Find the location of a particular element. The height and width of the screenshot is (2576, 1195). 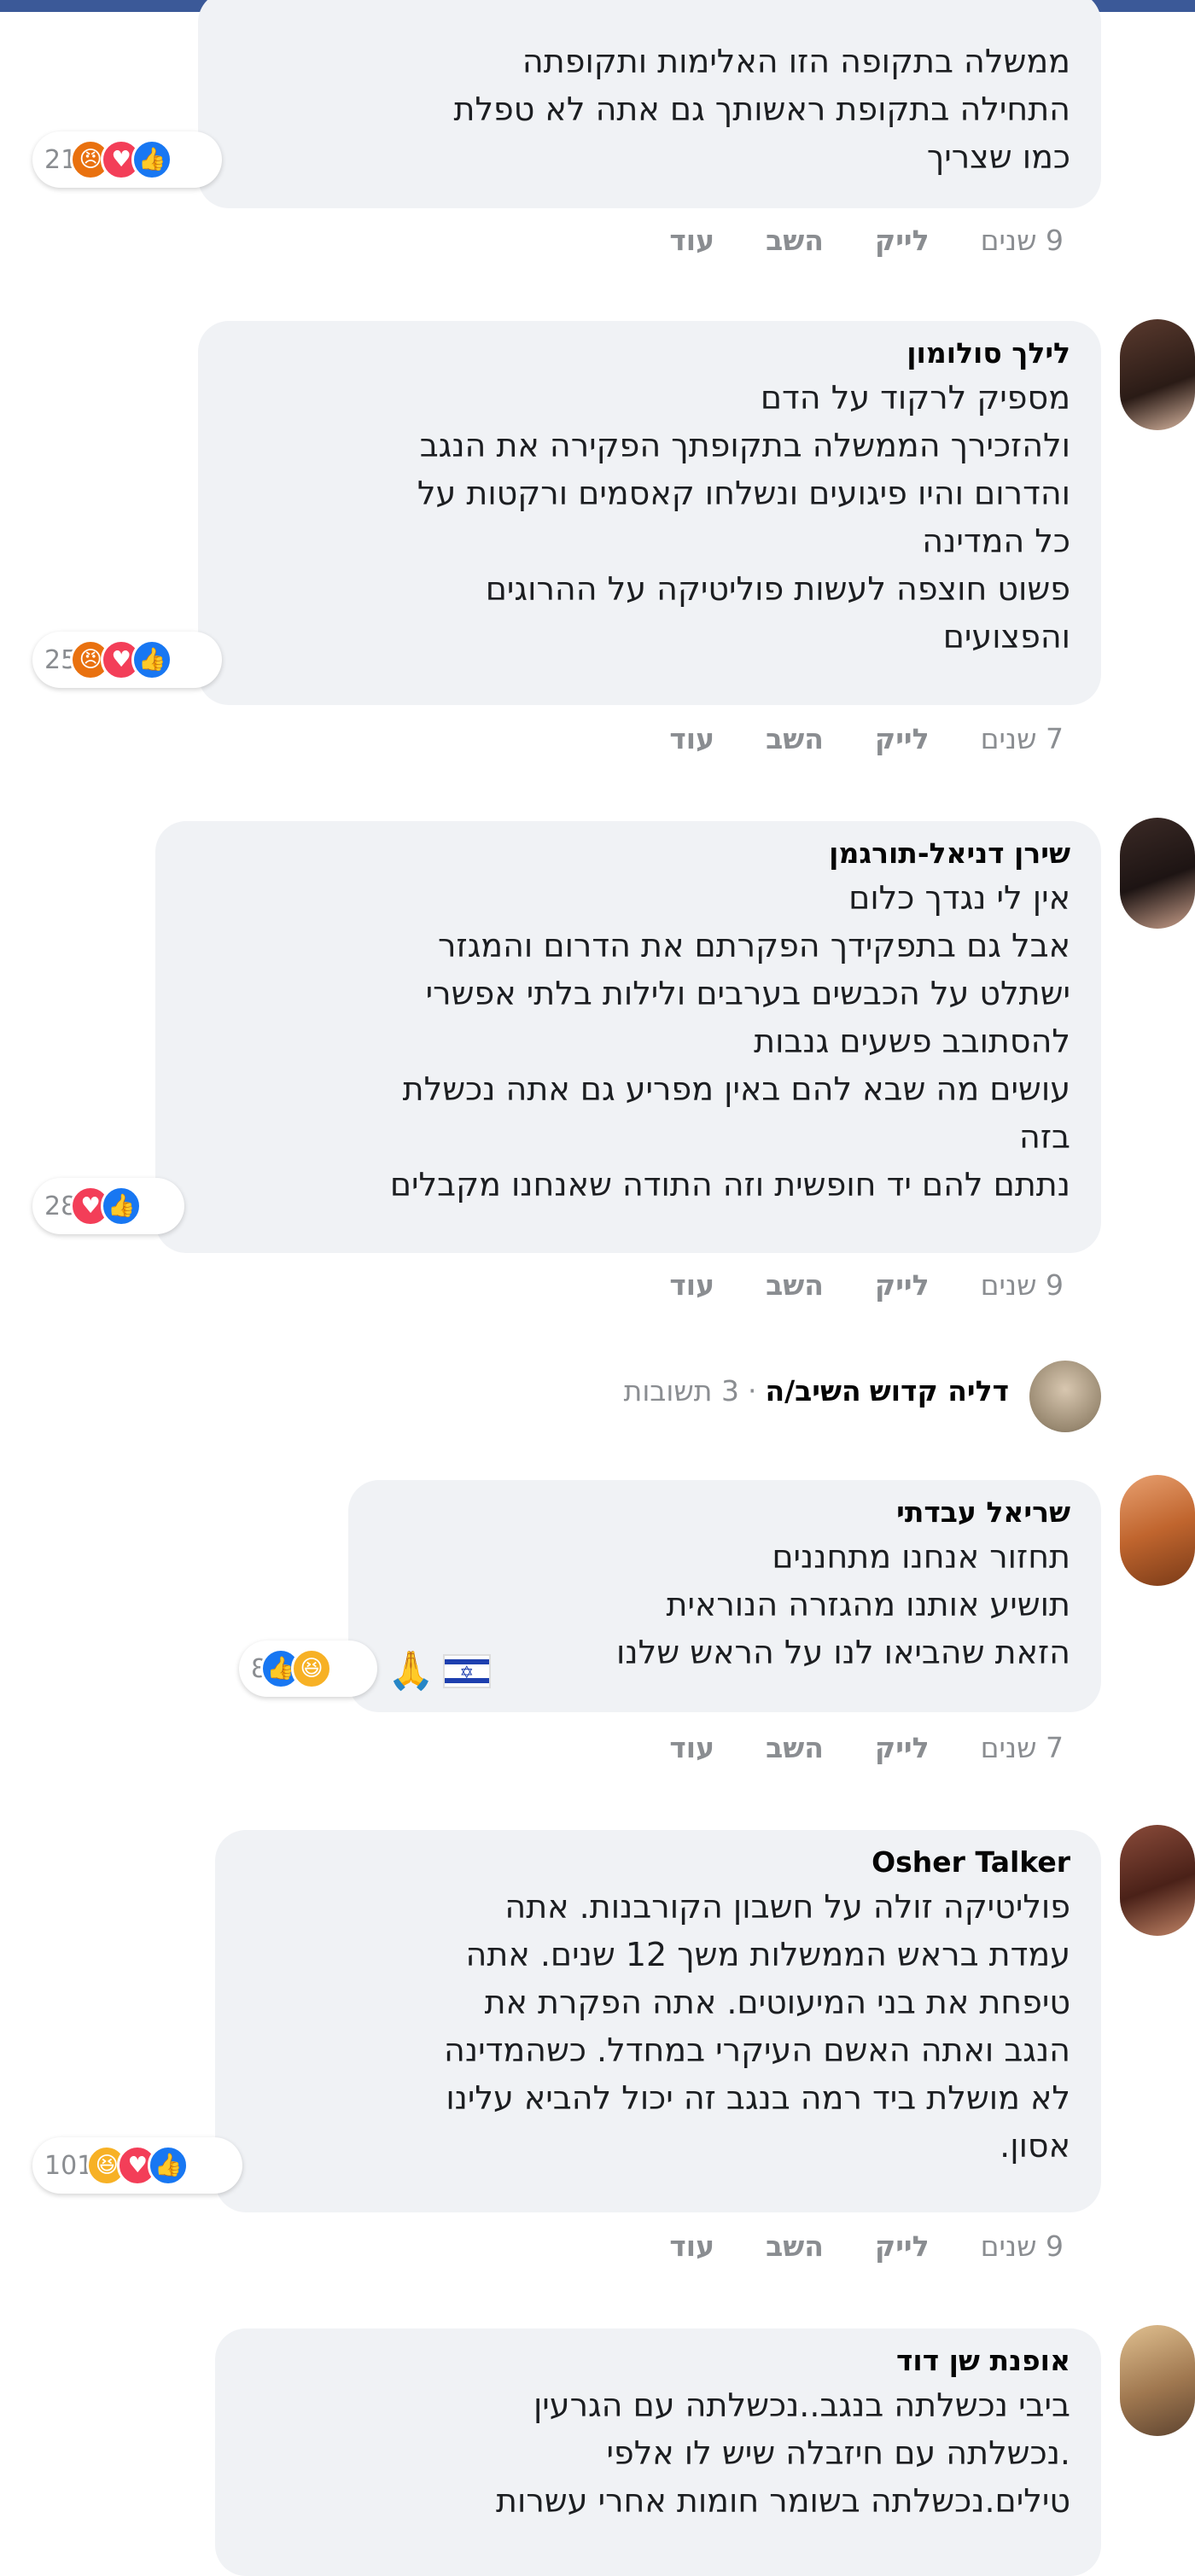

comment-line: ישתלט על הכבשים בערבים ולילות בלתי אפשרי is located at coordinates (747, 993).